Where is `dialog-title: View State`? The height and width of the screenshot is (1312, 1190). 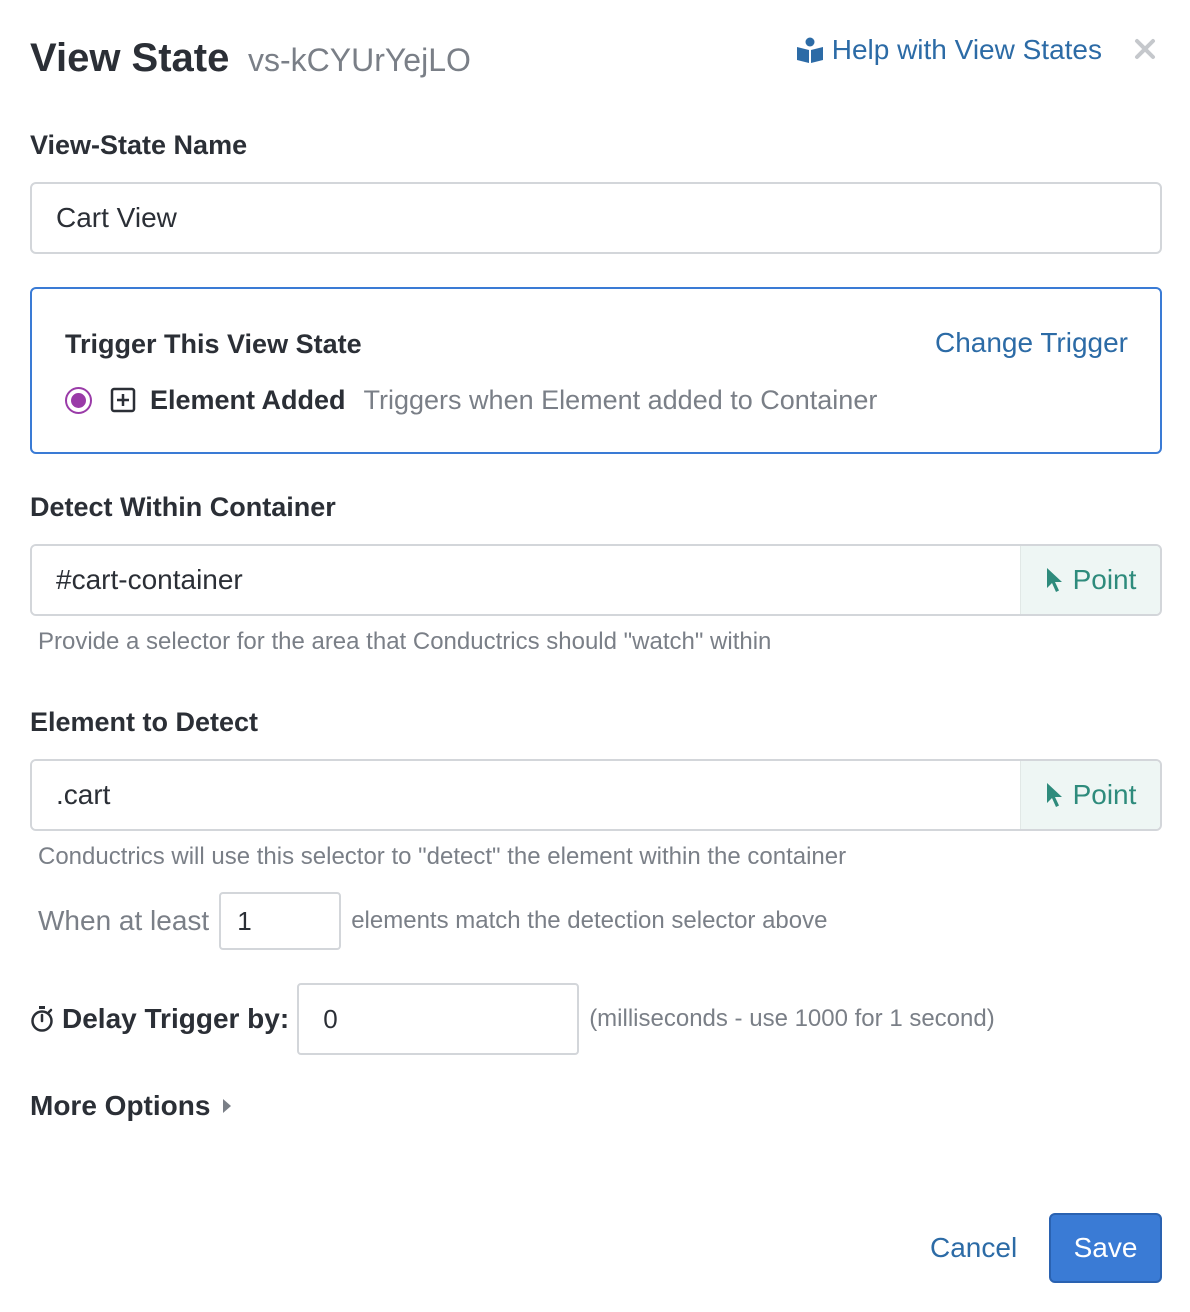
dialog-title: View State is located at coordinates (130, 58).